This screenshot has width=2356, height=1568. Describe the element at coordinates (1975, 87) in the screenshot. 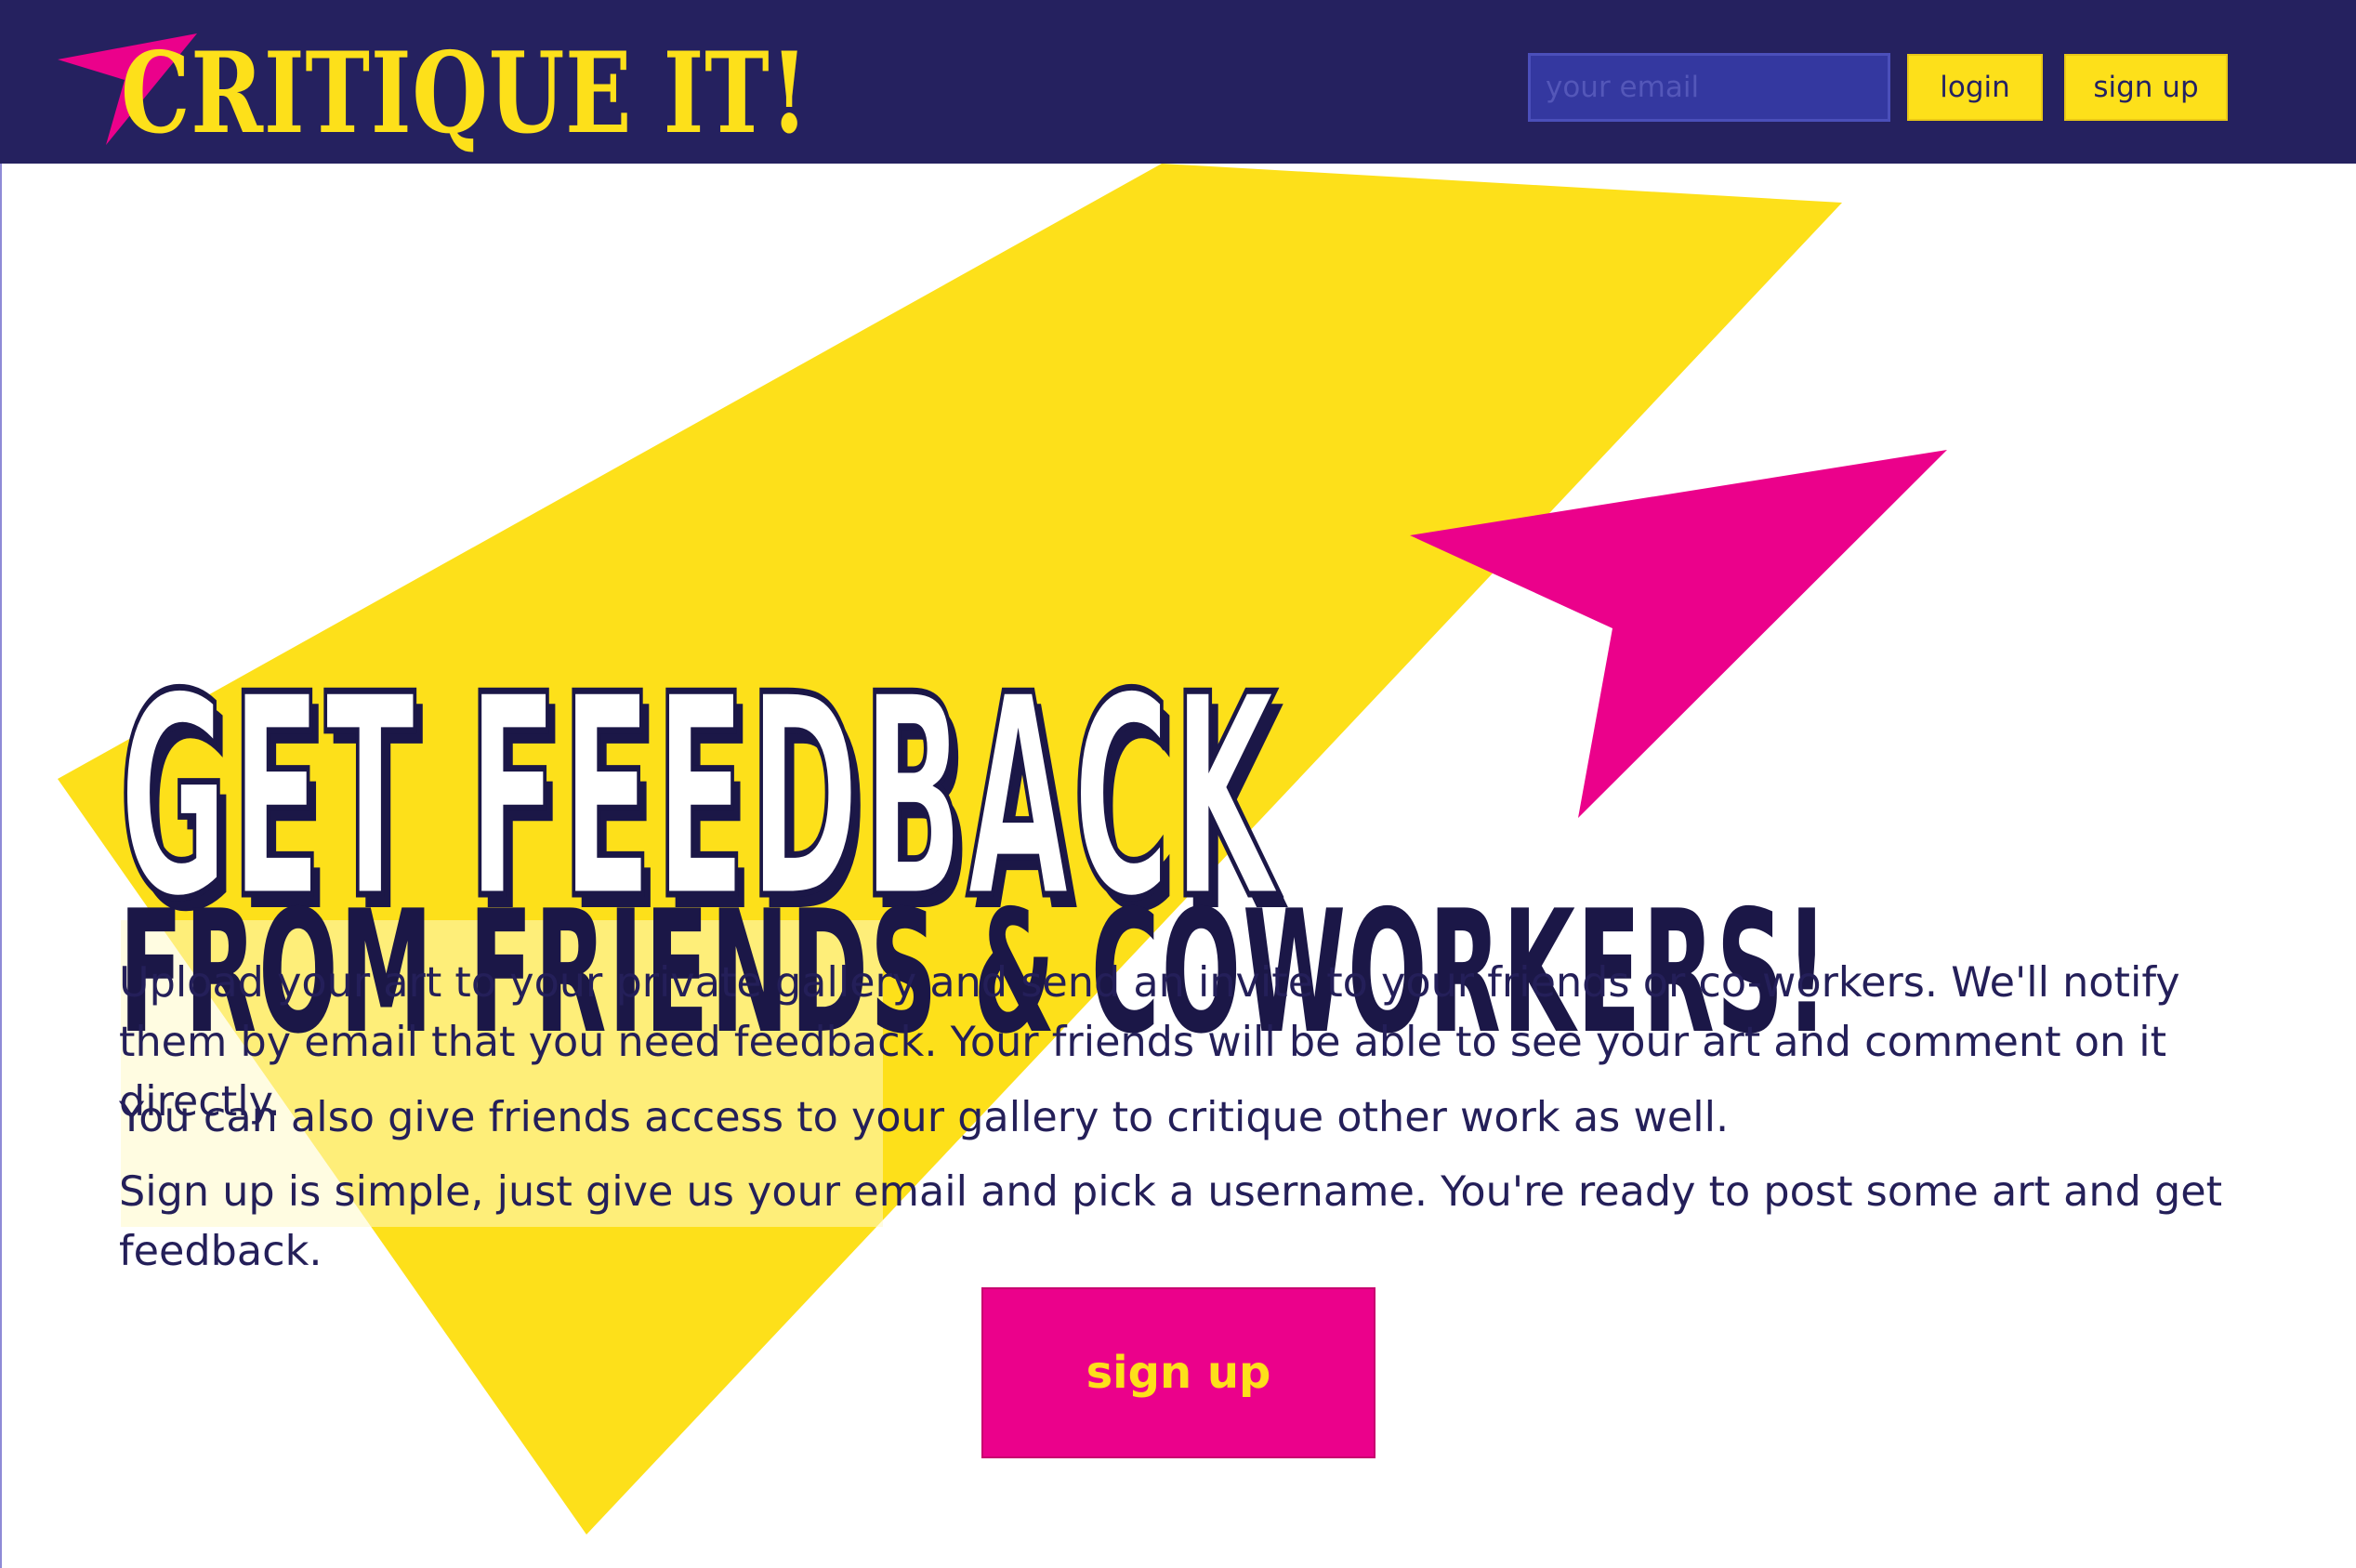

I see `login-button: login` at that location.